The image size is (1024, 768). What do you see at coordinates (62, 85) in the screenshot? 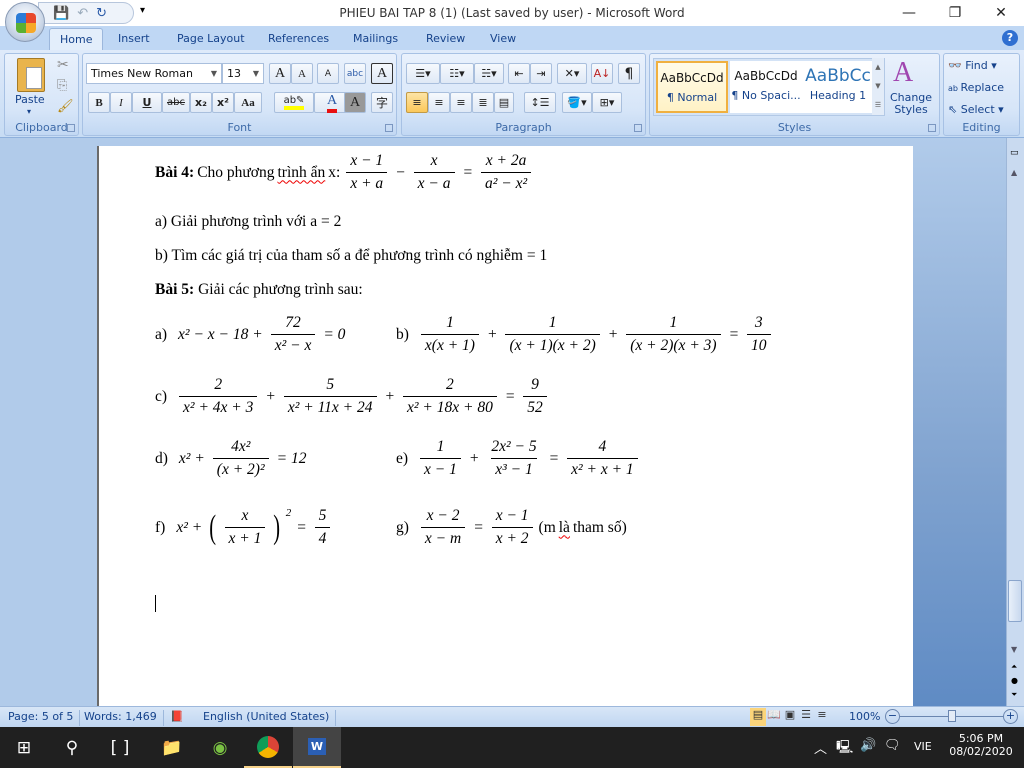
I see `copy-icon: ⎘` at bounding box center [62, 85].